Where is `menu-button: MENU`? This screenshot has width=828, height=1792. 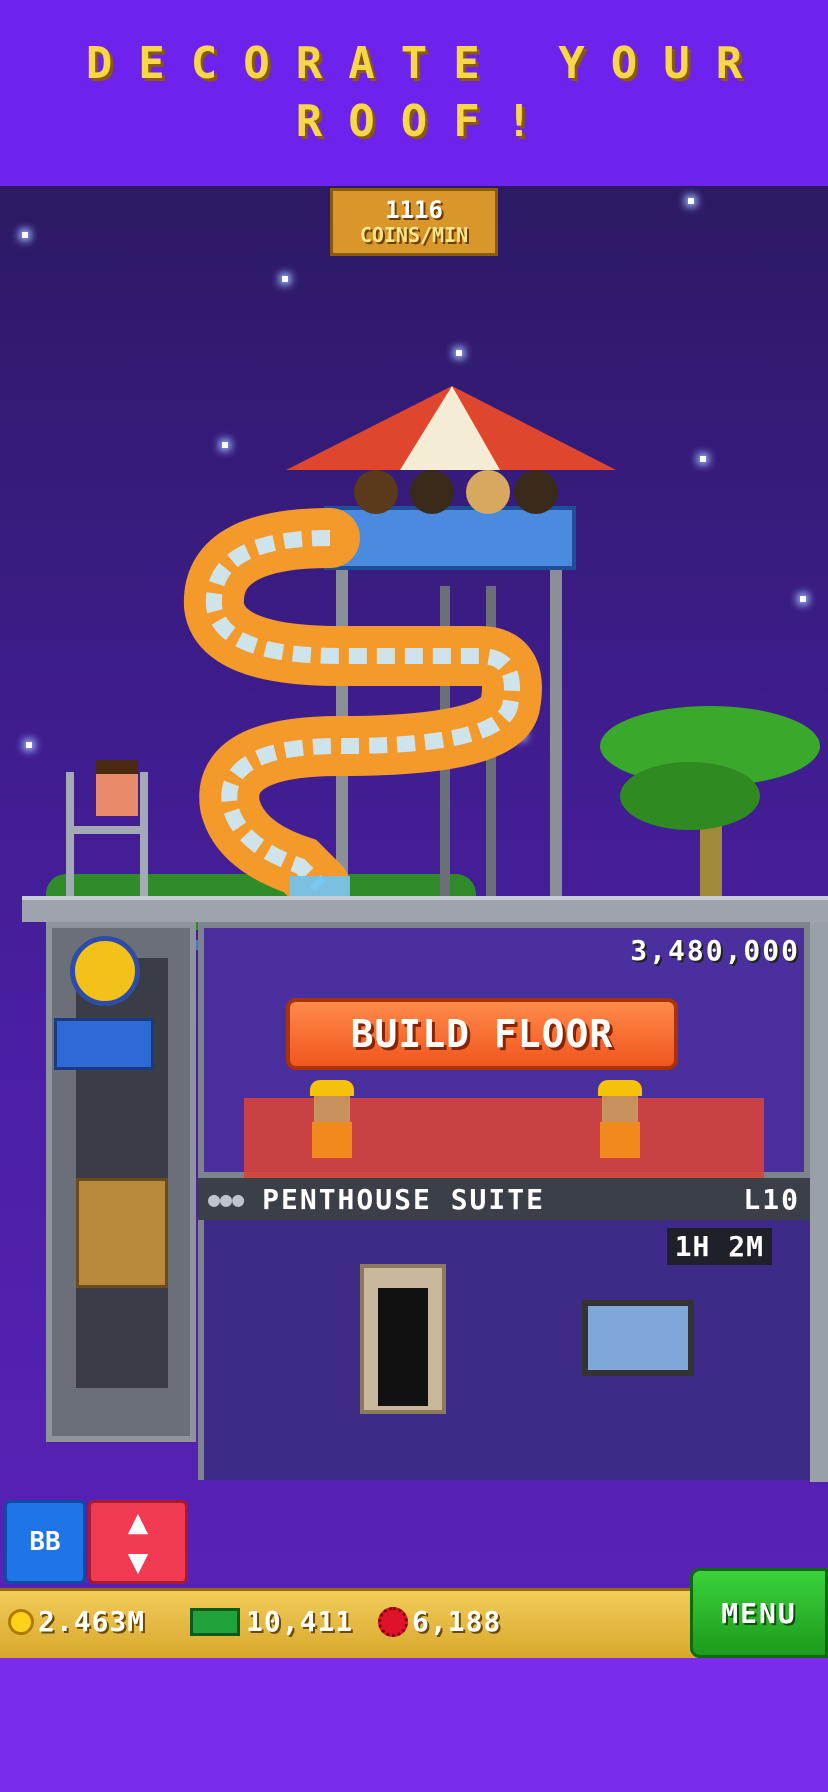
menu-button: MENU is located at coordinates (759, 1613).